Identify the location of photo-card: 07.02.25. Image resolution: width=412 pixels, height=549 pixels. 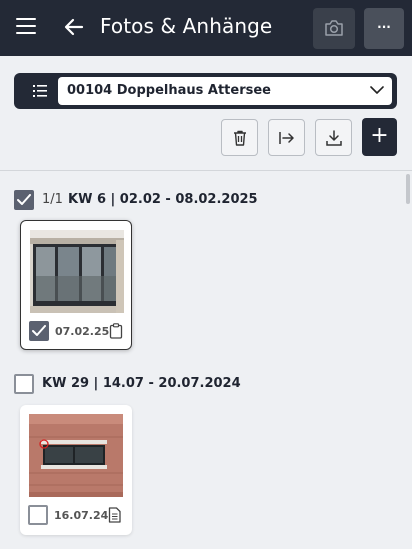
(76, 285).